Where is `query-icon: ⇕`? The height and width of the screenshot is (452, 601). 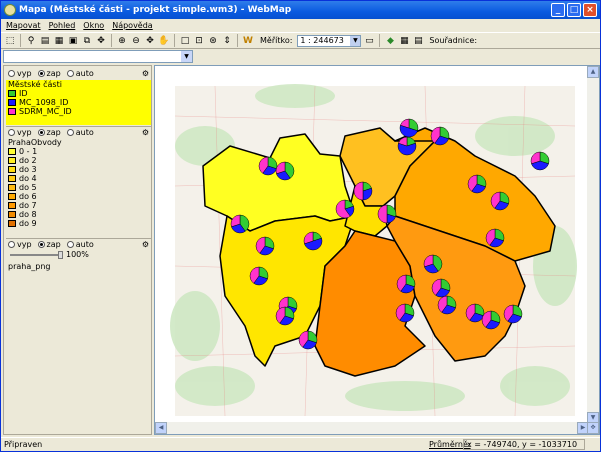
query-icon: ⇕ is located at coordinates (227, 41).